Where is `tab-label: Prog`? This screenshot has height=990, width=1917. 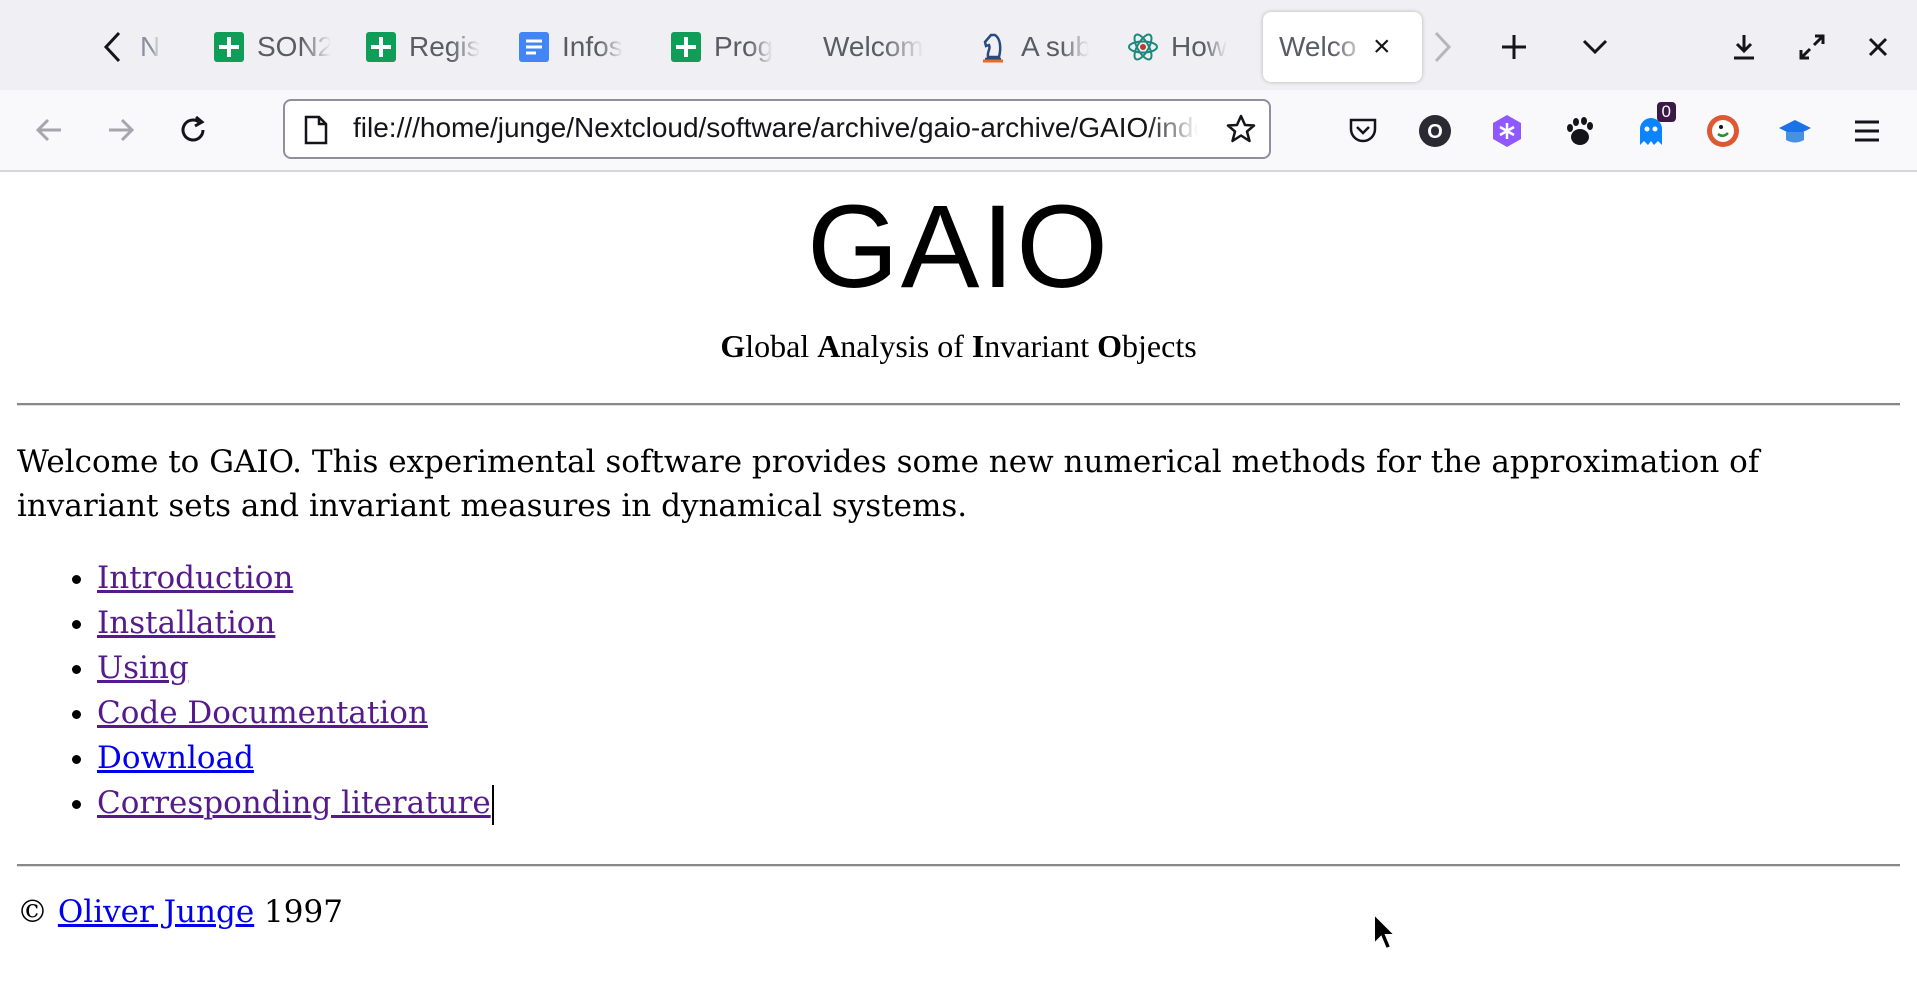
tab-label: Prog is located at coordinates (744, 46).